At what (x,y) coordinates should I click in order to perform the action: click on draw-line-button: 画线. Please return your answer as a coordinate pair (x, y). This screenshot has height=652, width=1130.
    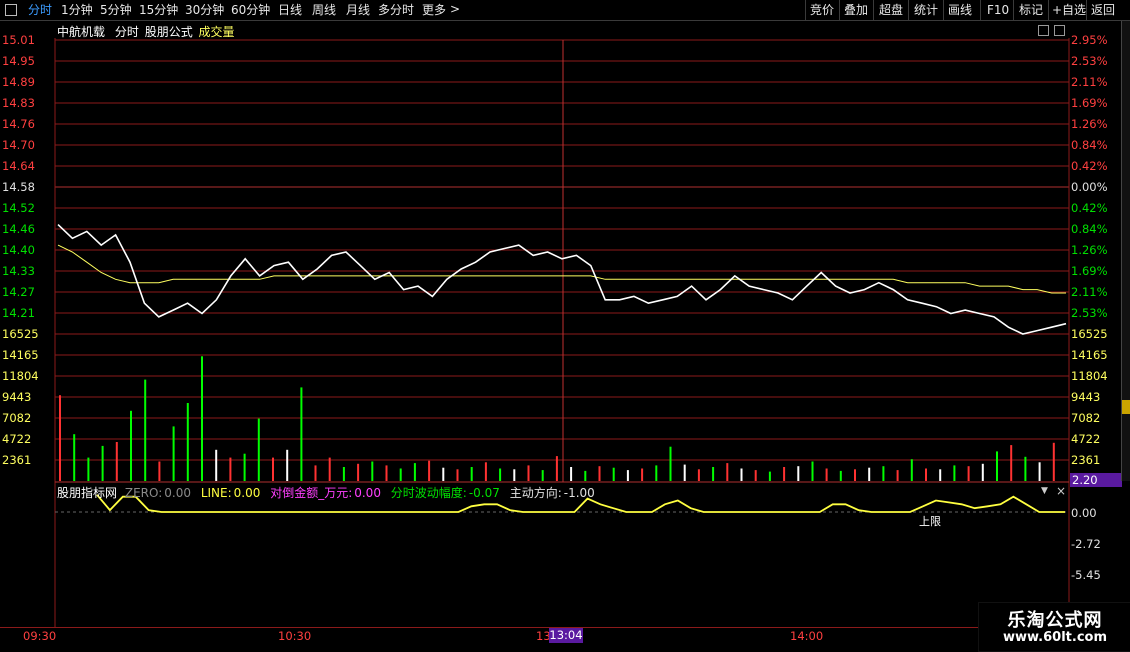
    Looking at the image, I should click on (960, 10).